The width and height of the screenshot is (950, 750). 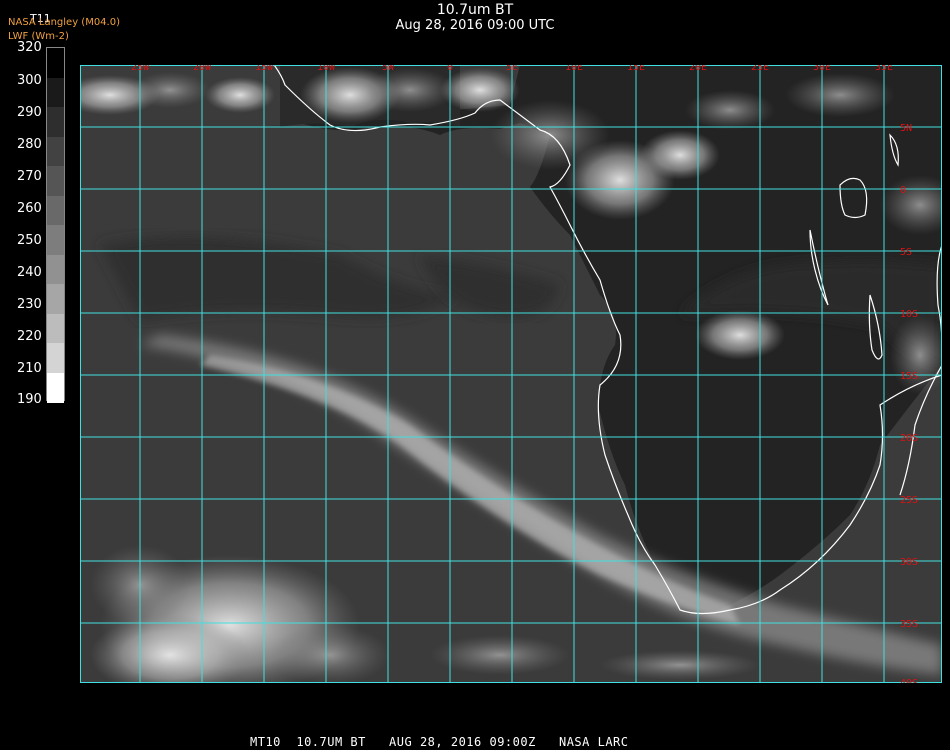 I want to click on longitude-label: 10W, so click(x=326, y=69).